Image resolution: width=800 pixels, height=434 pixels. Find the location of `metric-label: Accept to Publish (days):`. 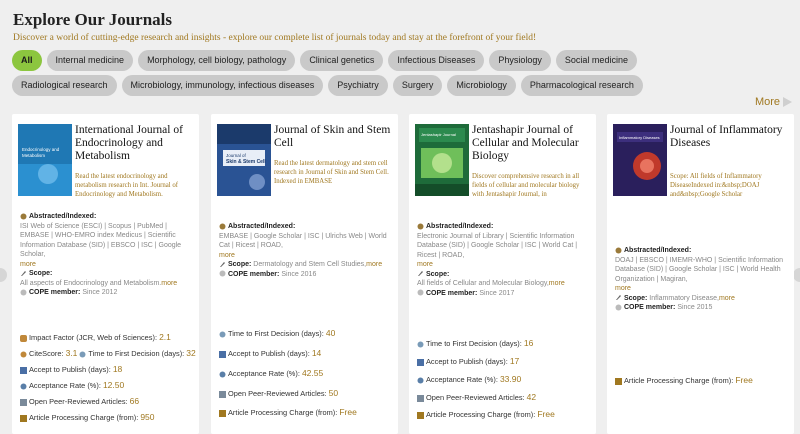

metric-label: Accept to Publish (days): is located at coordinates (467, 361).